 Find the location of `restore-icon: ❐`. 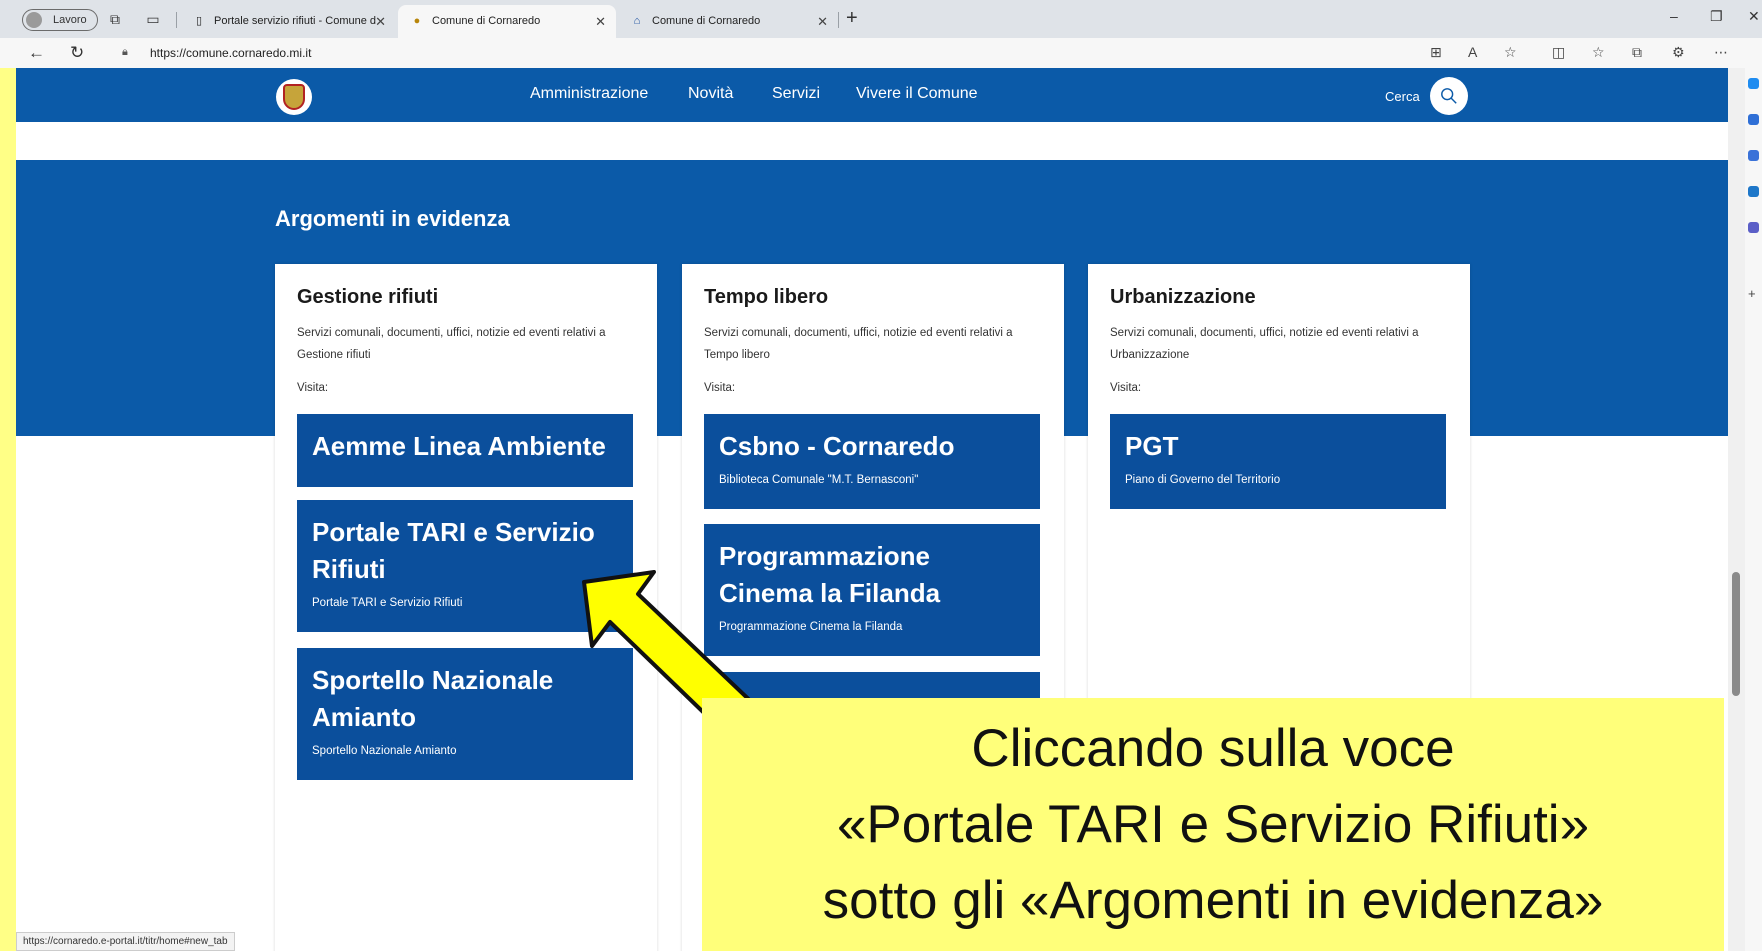

restore-icon: ❐ is located at coordinates (1716, 16).